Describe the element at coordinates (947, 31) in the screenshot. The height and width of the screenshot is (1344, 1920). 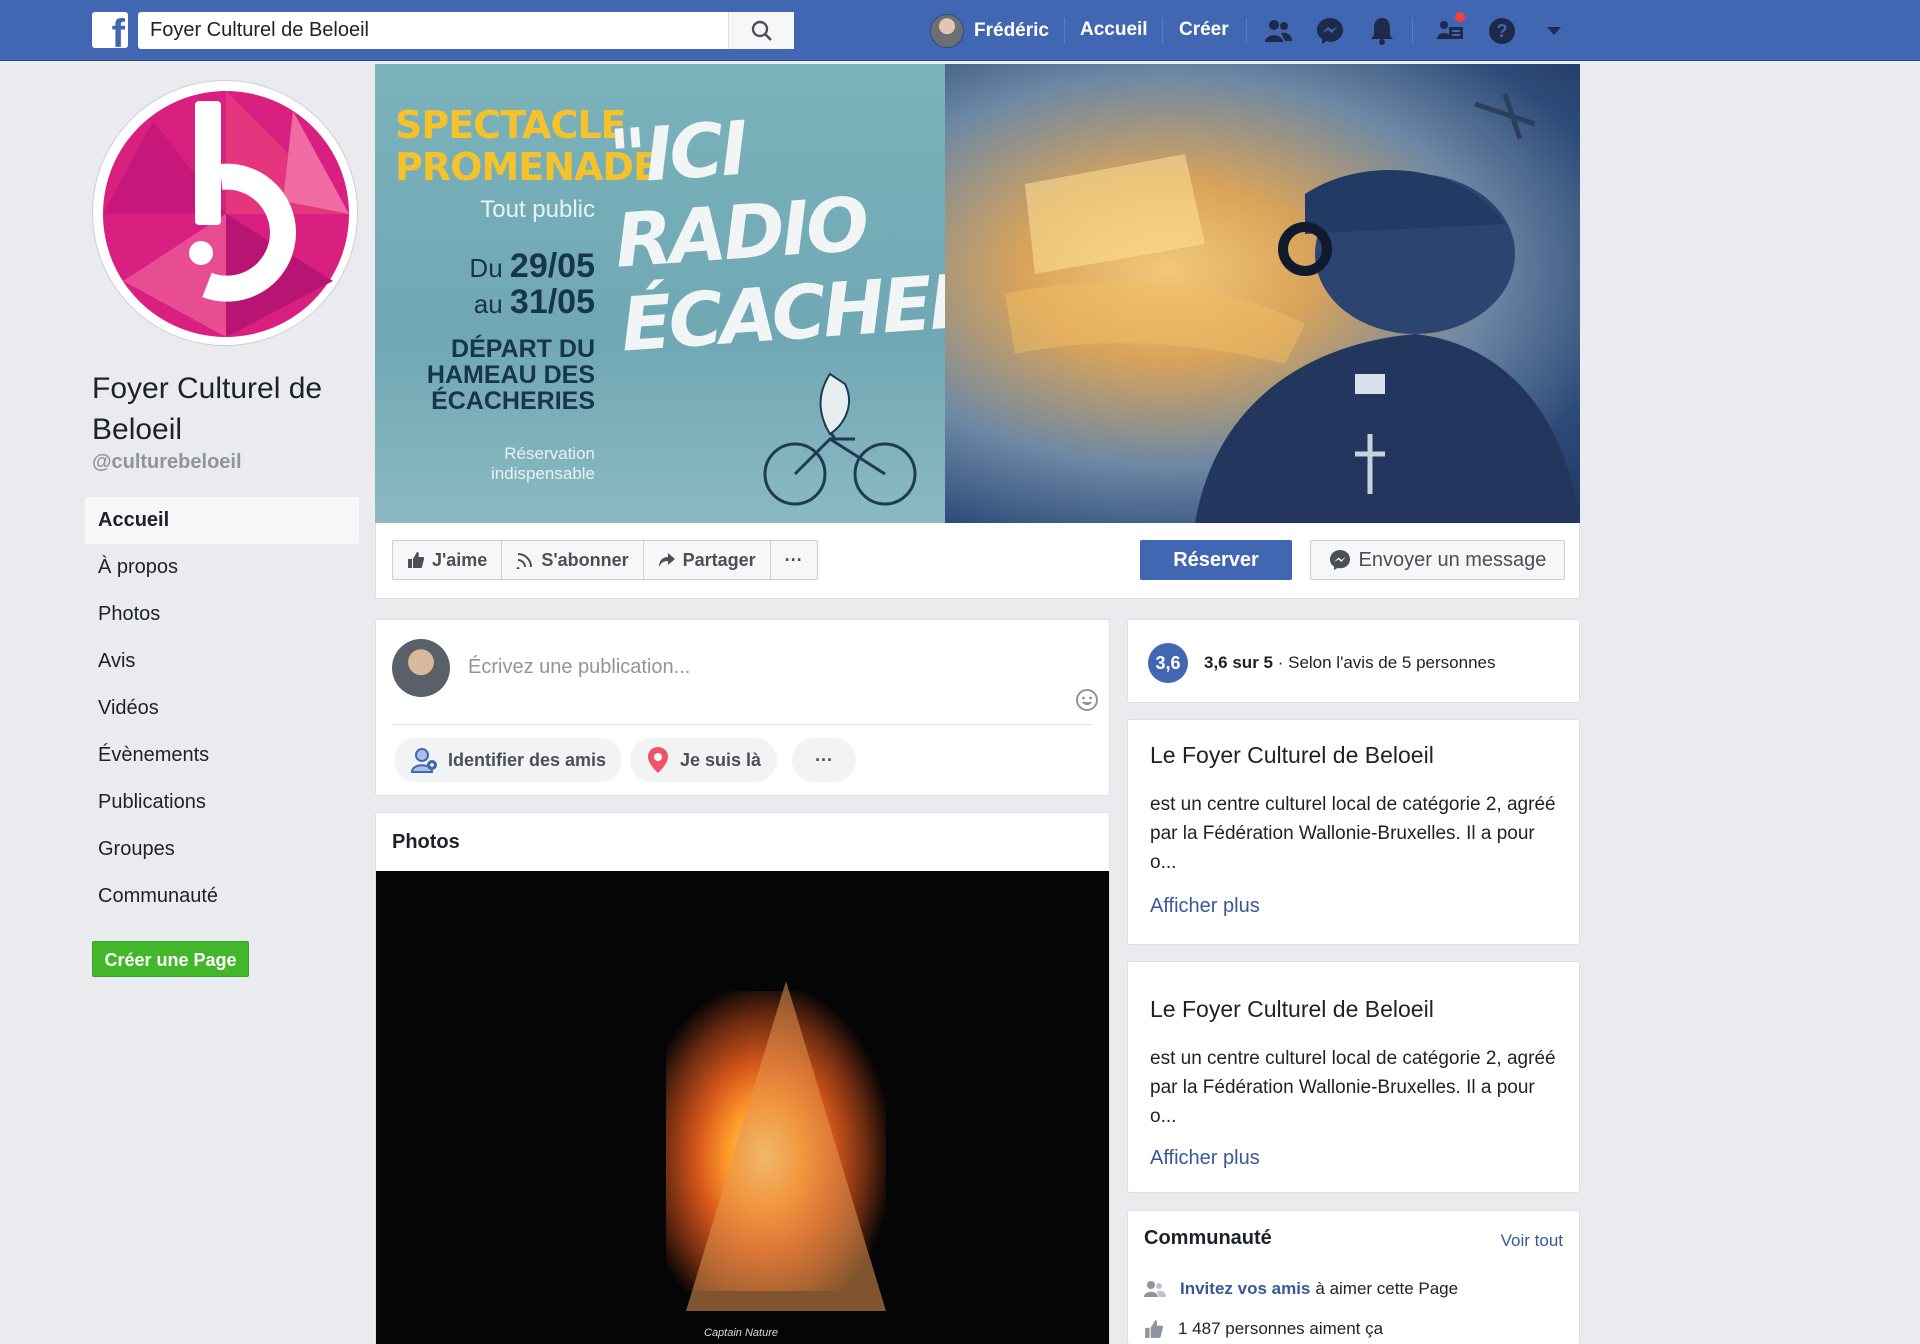
I see `user-avatar` at that location.